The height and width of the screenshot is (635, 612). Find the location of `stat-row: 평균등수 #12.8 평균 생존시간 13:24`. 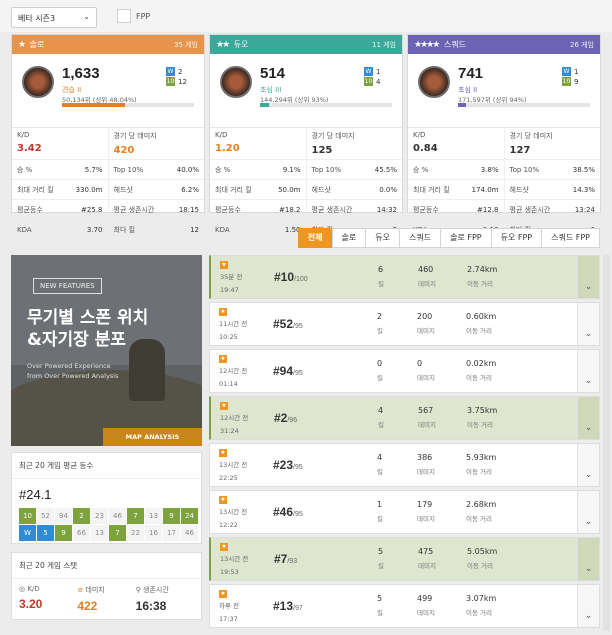

stat-row: 평균등수 #12.8 평균 생존시간 13:24 is located at coordinates (504, 210).